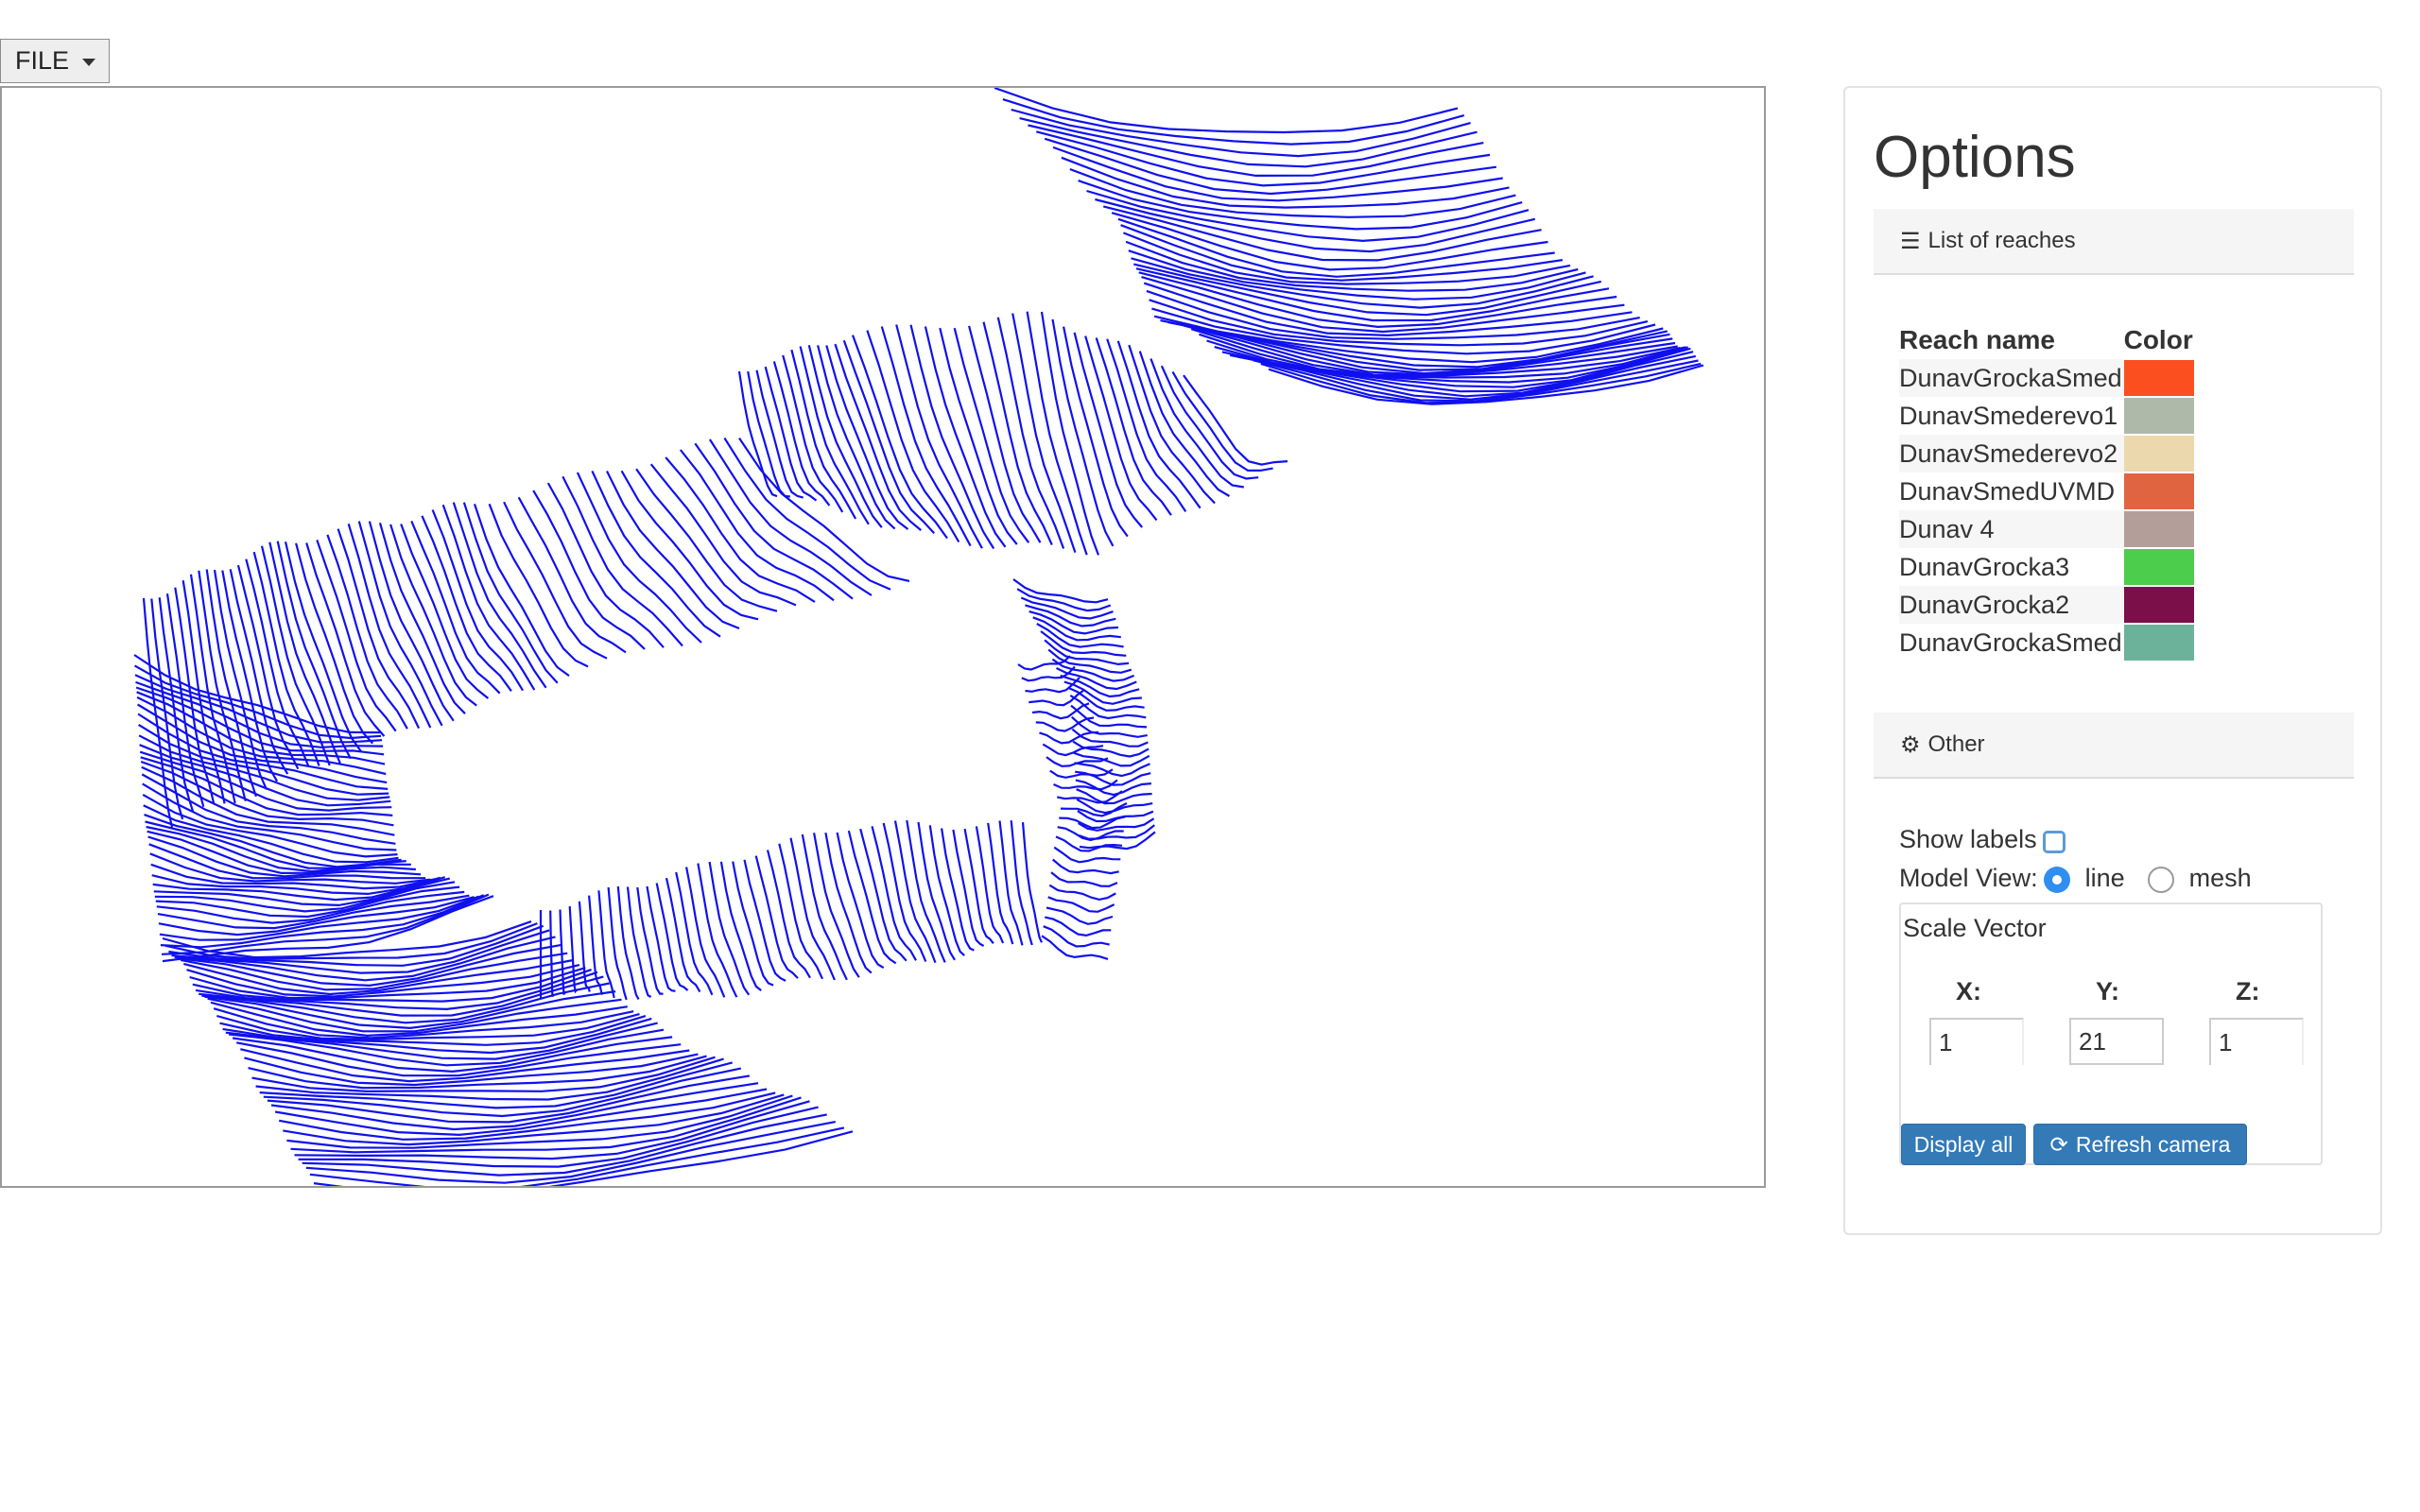  I want to click on reach-name-column-header: Reach name, so click(1977, 339).